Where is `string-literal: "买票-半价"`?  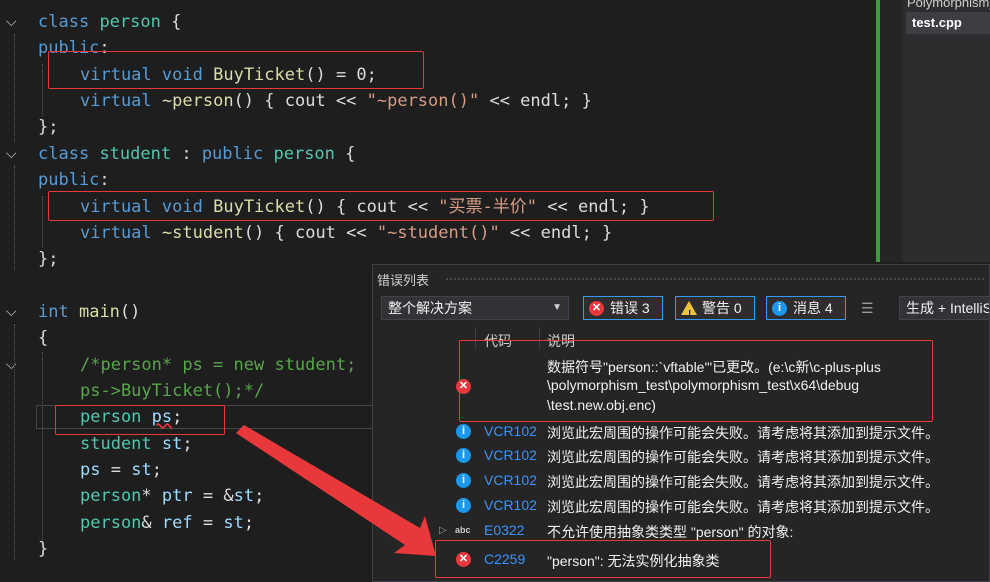 string-literal: "买票-半价" is located at coordinates (488, 207).